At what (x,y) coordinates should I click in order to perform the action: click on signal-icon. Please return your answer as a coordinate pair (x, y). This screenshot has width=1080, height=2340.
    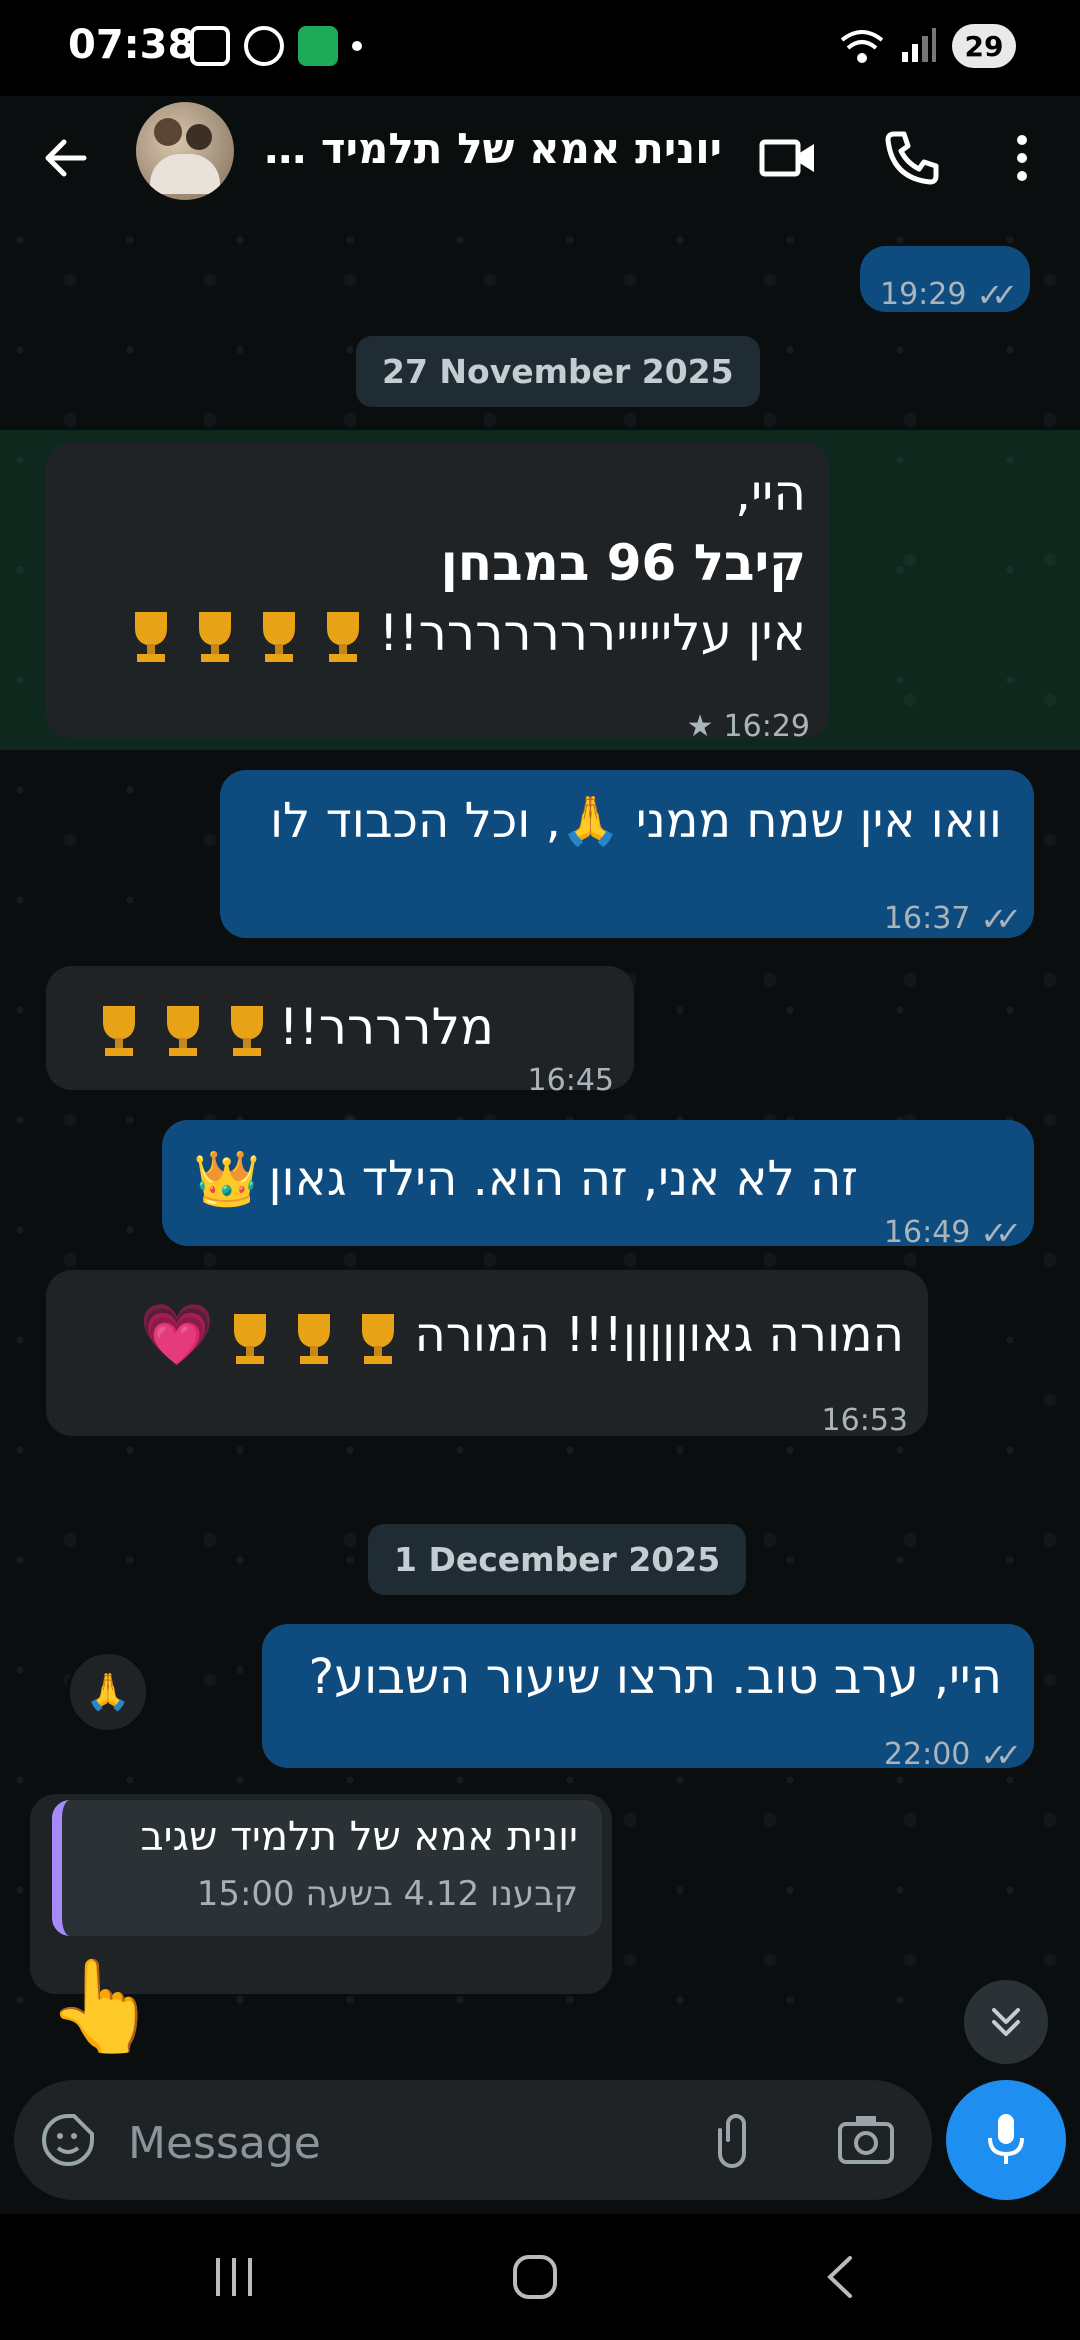
    Looking at the image, I should click on (919, 45).